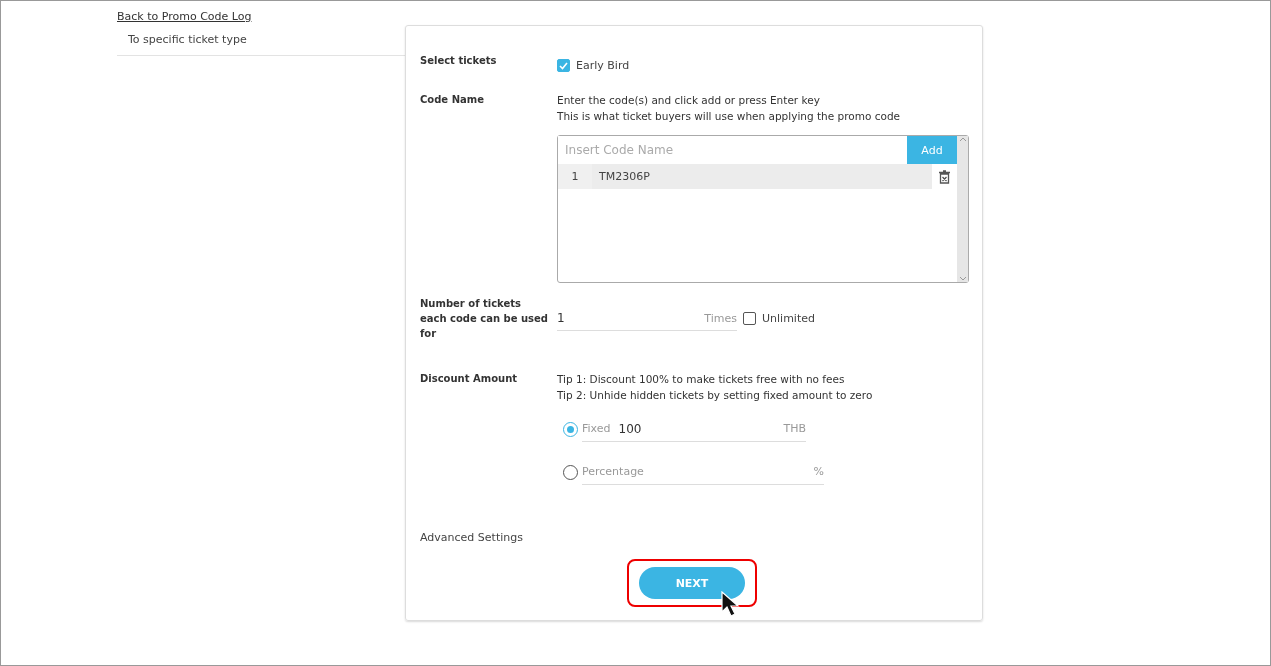 The width and height of the screenshot is (1271, 666). What do you see at coordinates (613, 471) in the screenshot?
I see `option-label: Percentage` at bounding box center [613, 471].